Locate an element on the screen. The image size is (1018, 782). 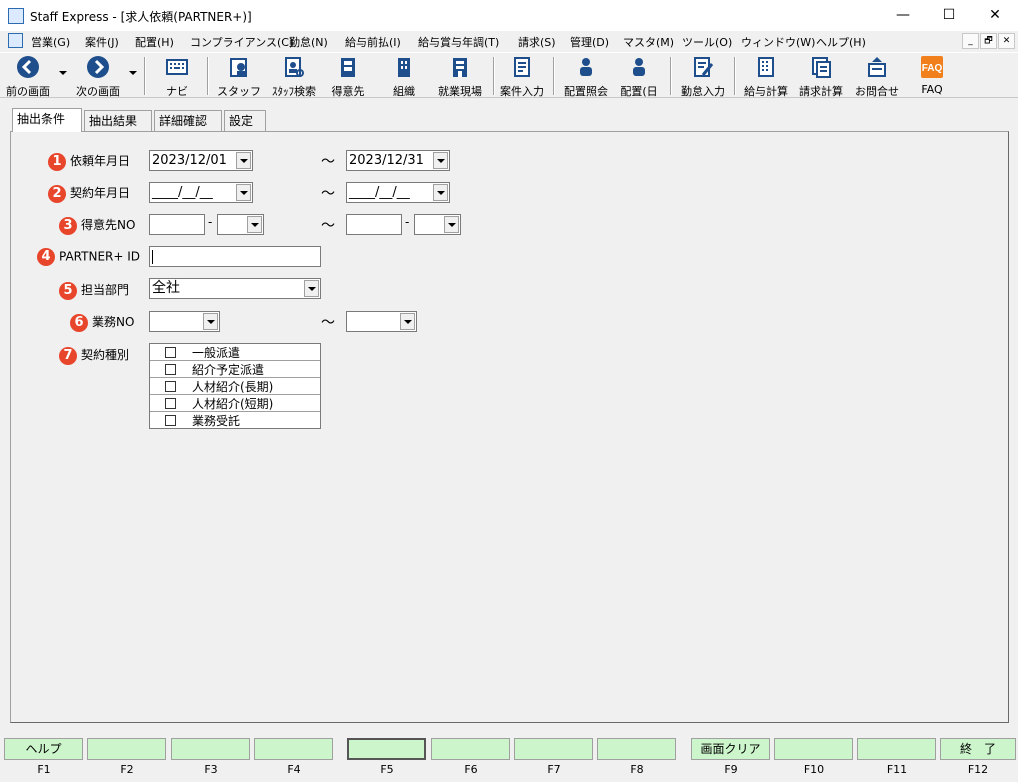
client-button: 得意先 is located at coordinates (348, 76).